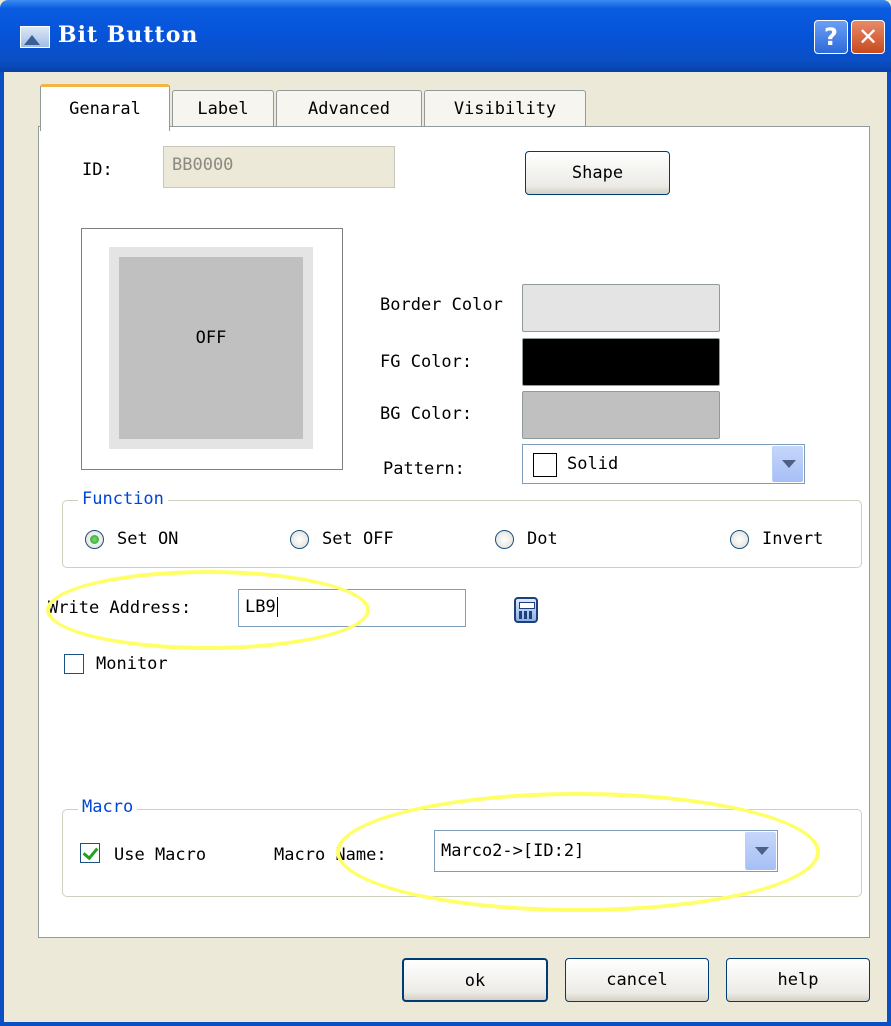 This screenshot has height=1026, width=891. What do you see at coordinates (545, 465) in the screenshot?
I see `pattern-preview-icon` at bounding box center [545, 465].